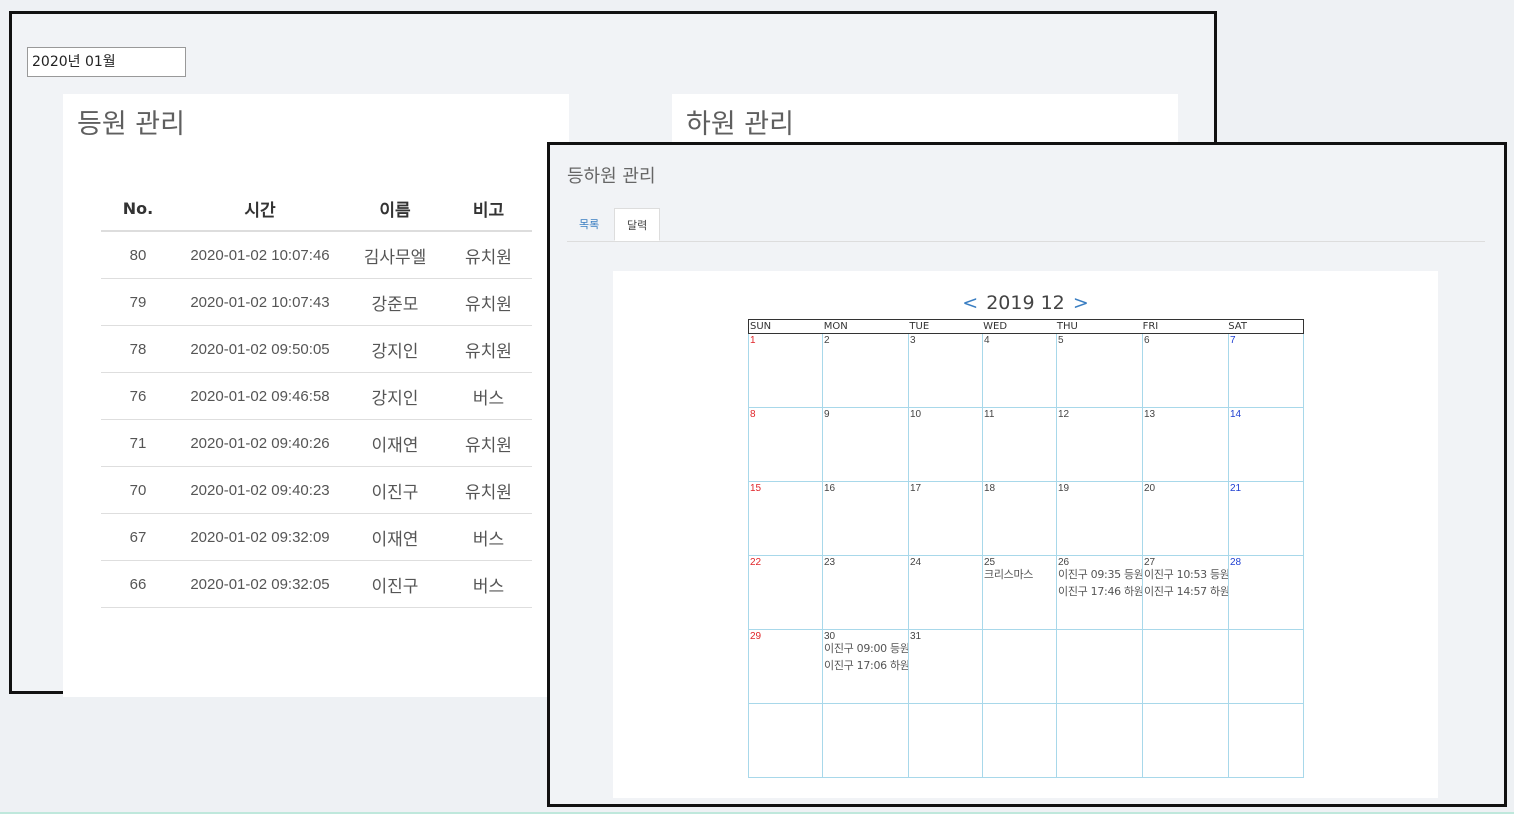 The width and height of the screenshot is (1514, 814). What do you see at coordinates (488, 490) in the screenshot?
I see `cell-note: 유치원` at bounding box center [488, 490].